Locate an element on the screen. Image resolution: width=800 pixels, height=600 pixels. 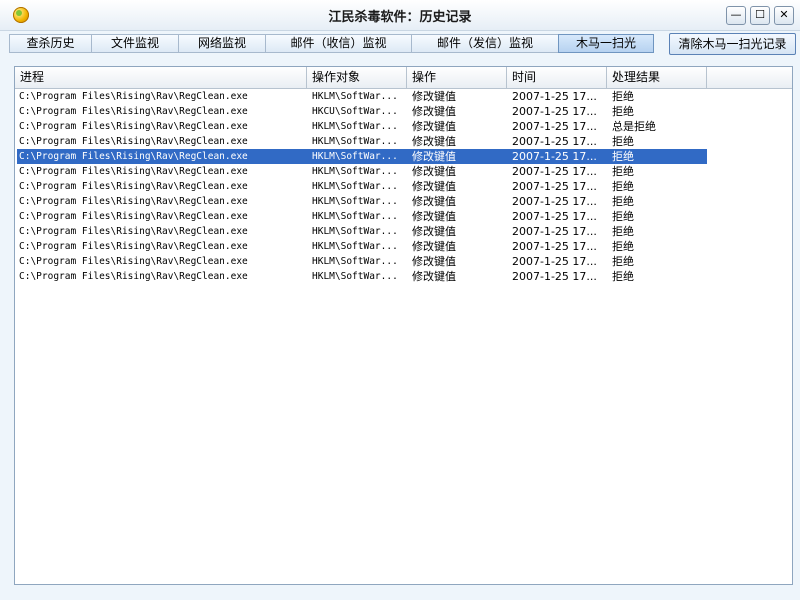
window-title: 江民杀毒软件：历史记录 is located at coordinates (400, 17).